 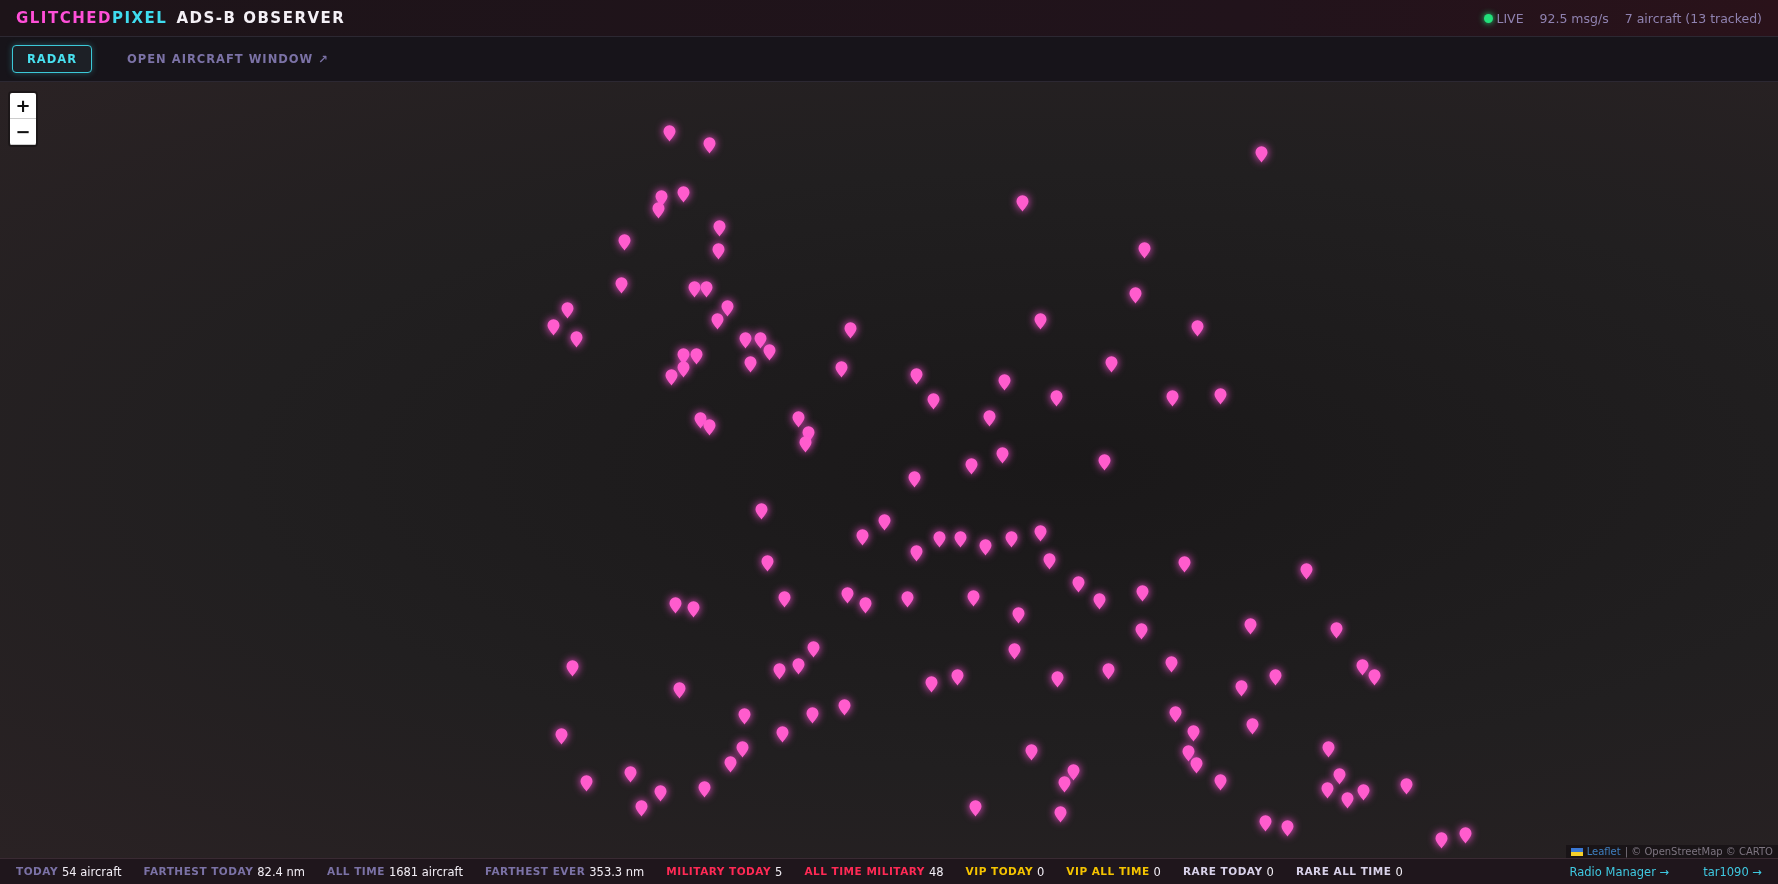 I want to click on zoom-out-button: −, so click(x=23, y=132).